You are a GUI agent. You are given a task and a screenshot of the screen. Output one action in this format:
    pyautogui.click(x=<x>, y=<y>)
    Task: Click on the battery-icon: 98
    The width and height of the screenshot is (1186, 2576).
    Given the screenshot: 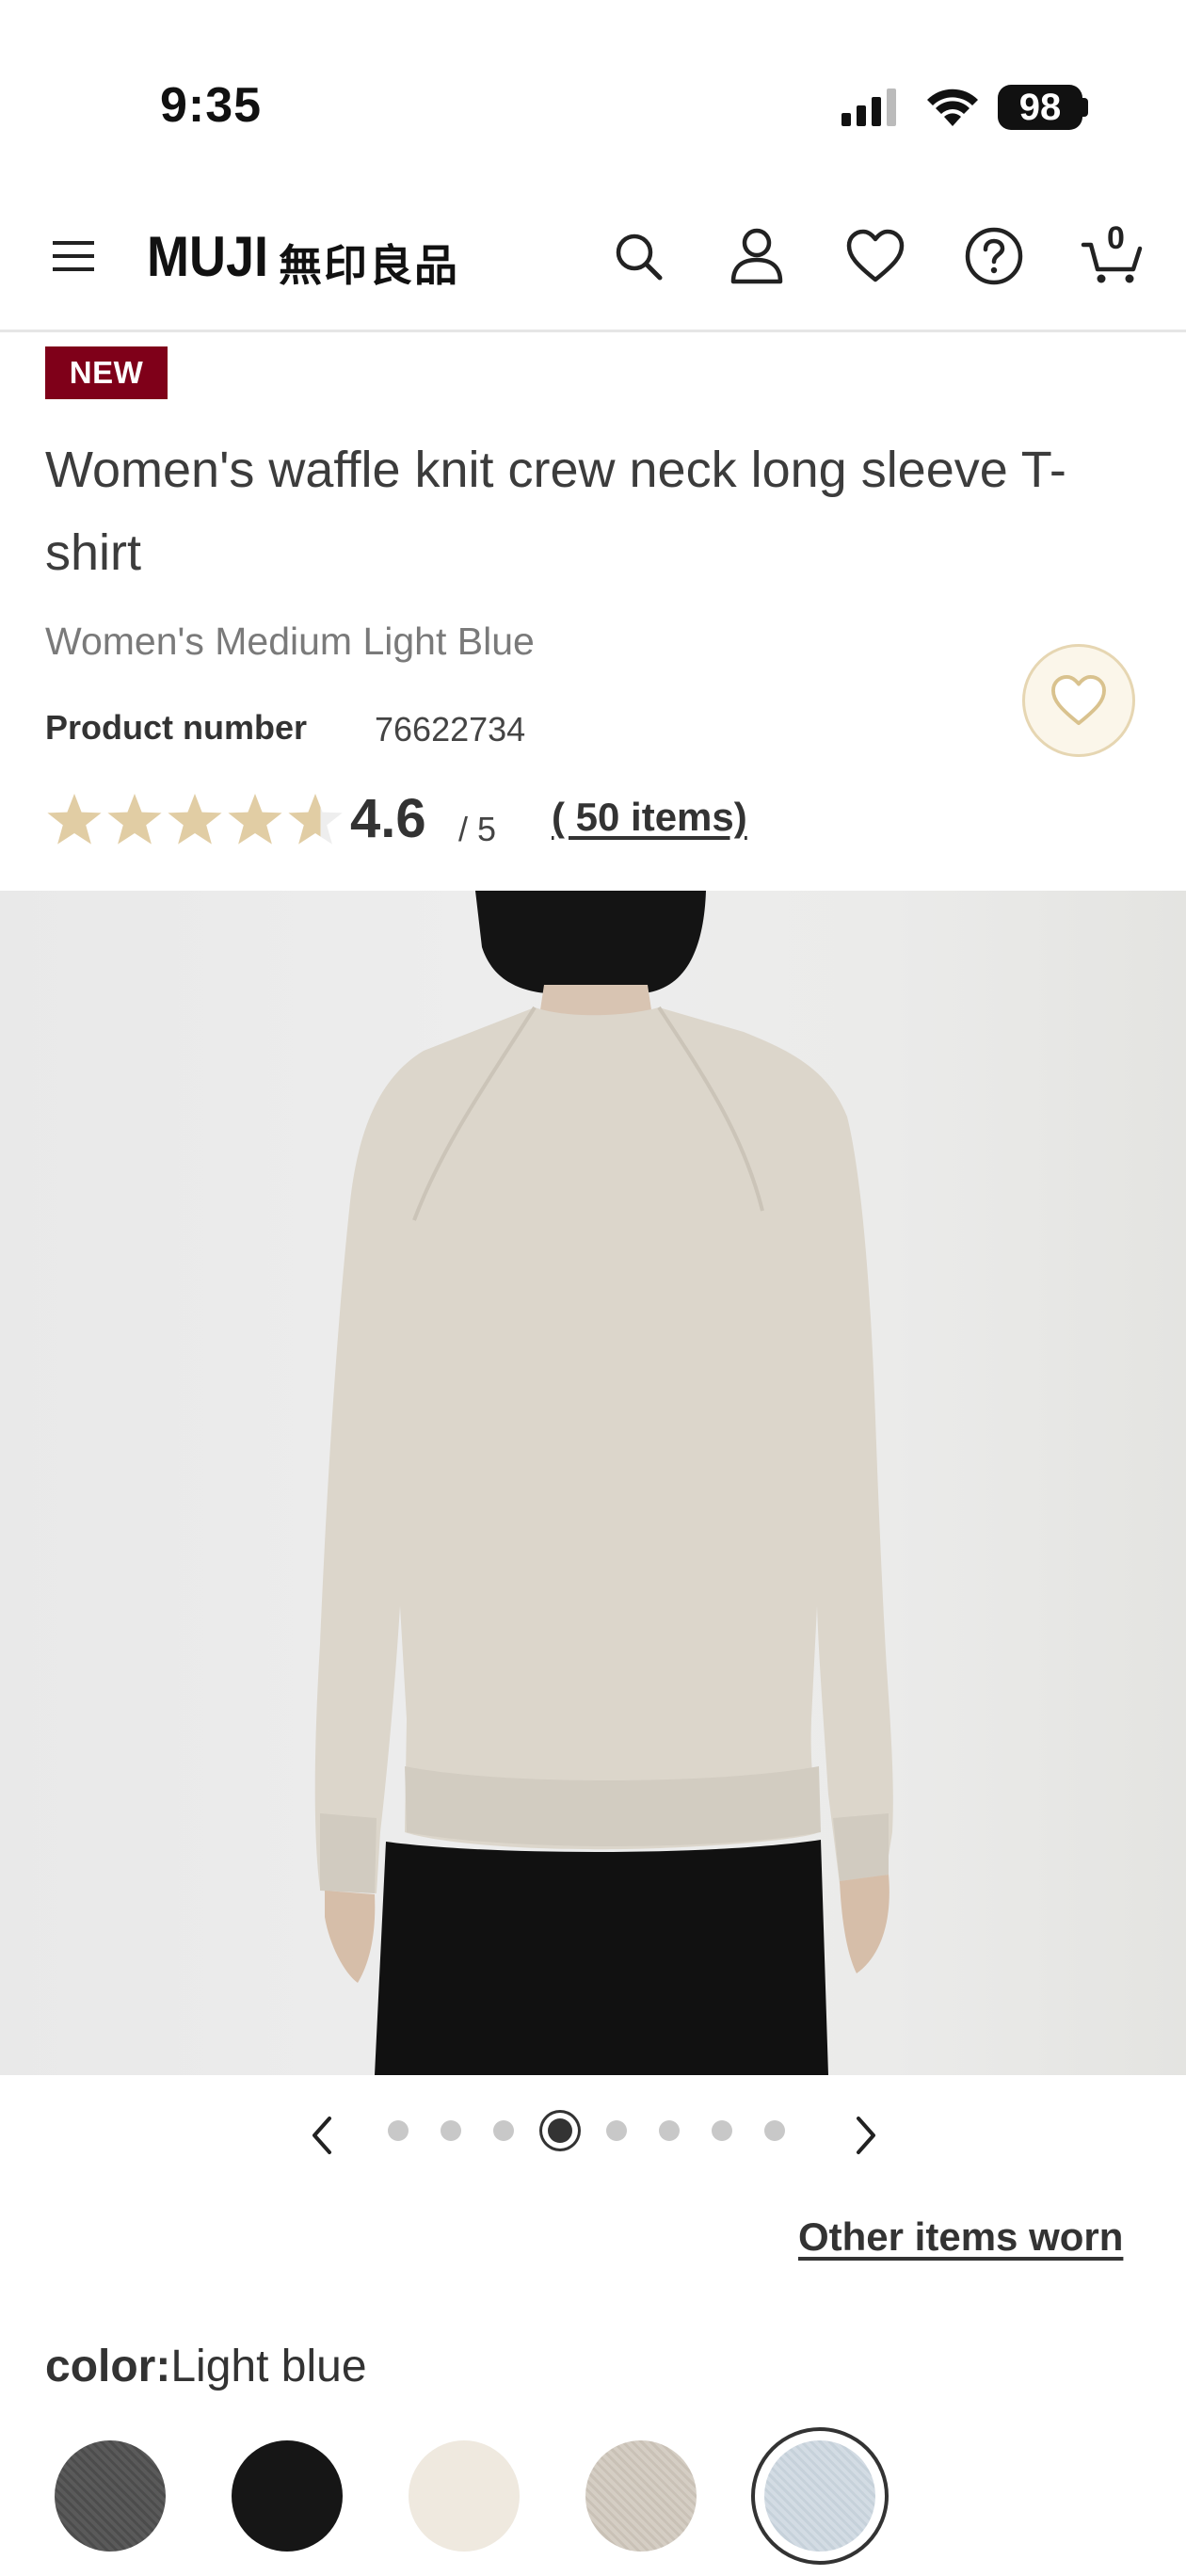 What is the action you would take?
    pyautogui.click(x=1040, y=107)
    